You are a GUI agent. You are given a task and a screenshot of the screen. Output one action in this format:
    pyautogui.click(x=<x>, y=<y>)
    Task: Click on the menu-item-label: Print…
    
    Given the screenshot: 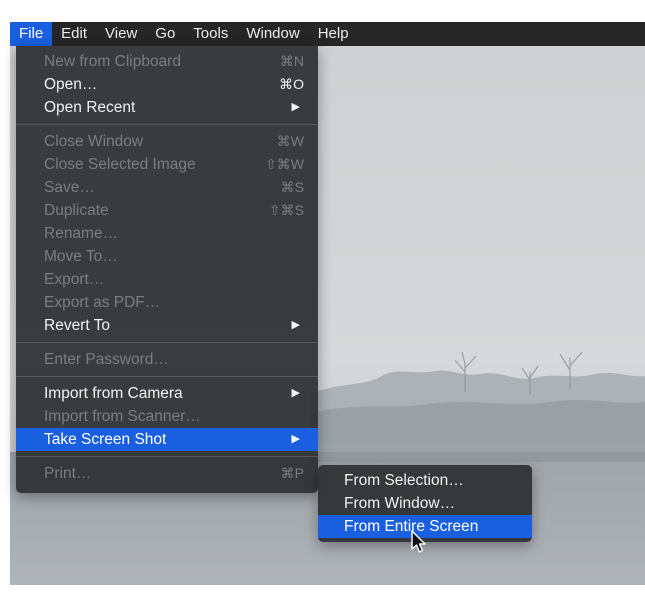 What is the action you would take?
    pyautogui.click(x=68, y=473)
    